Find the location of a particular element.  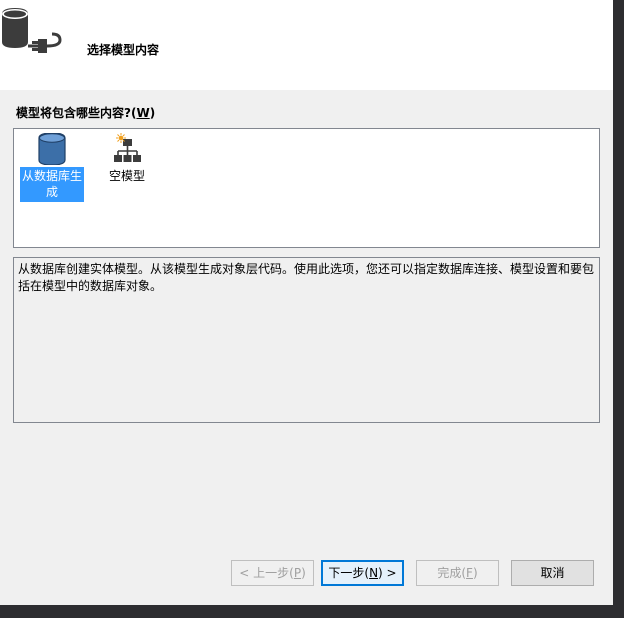

choice-label: 从数据库生成 is located at coordinates (52, 184).